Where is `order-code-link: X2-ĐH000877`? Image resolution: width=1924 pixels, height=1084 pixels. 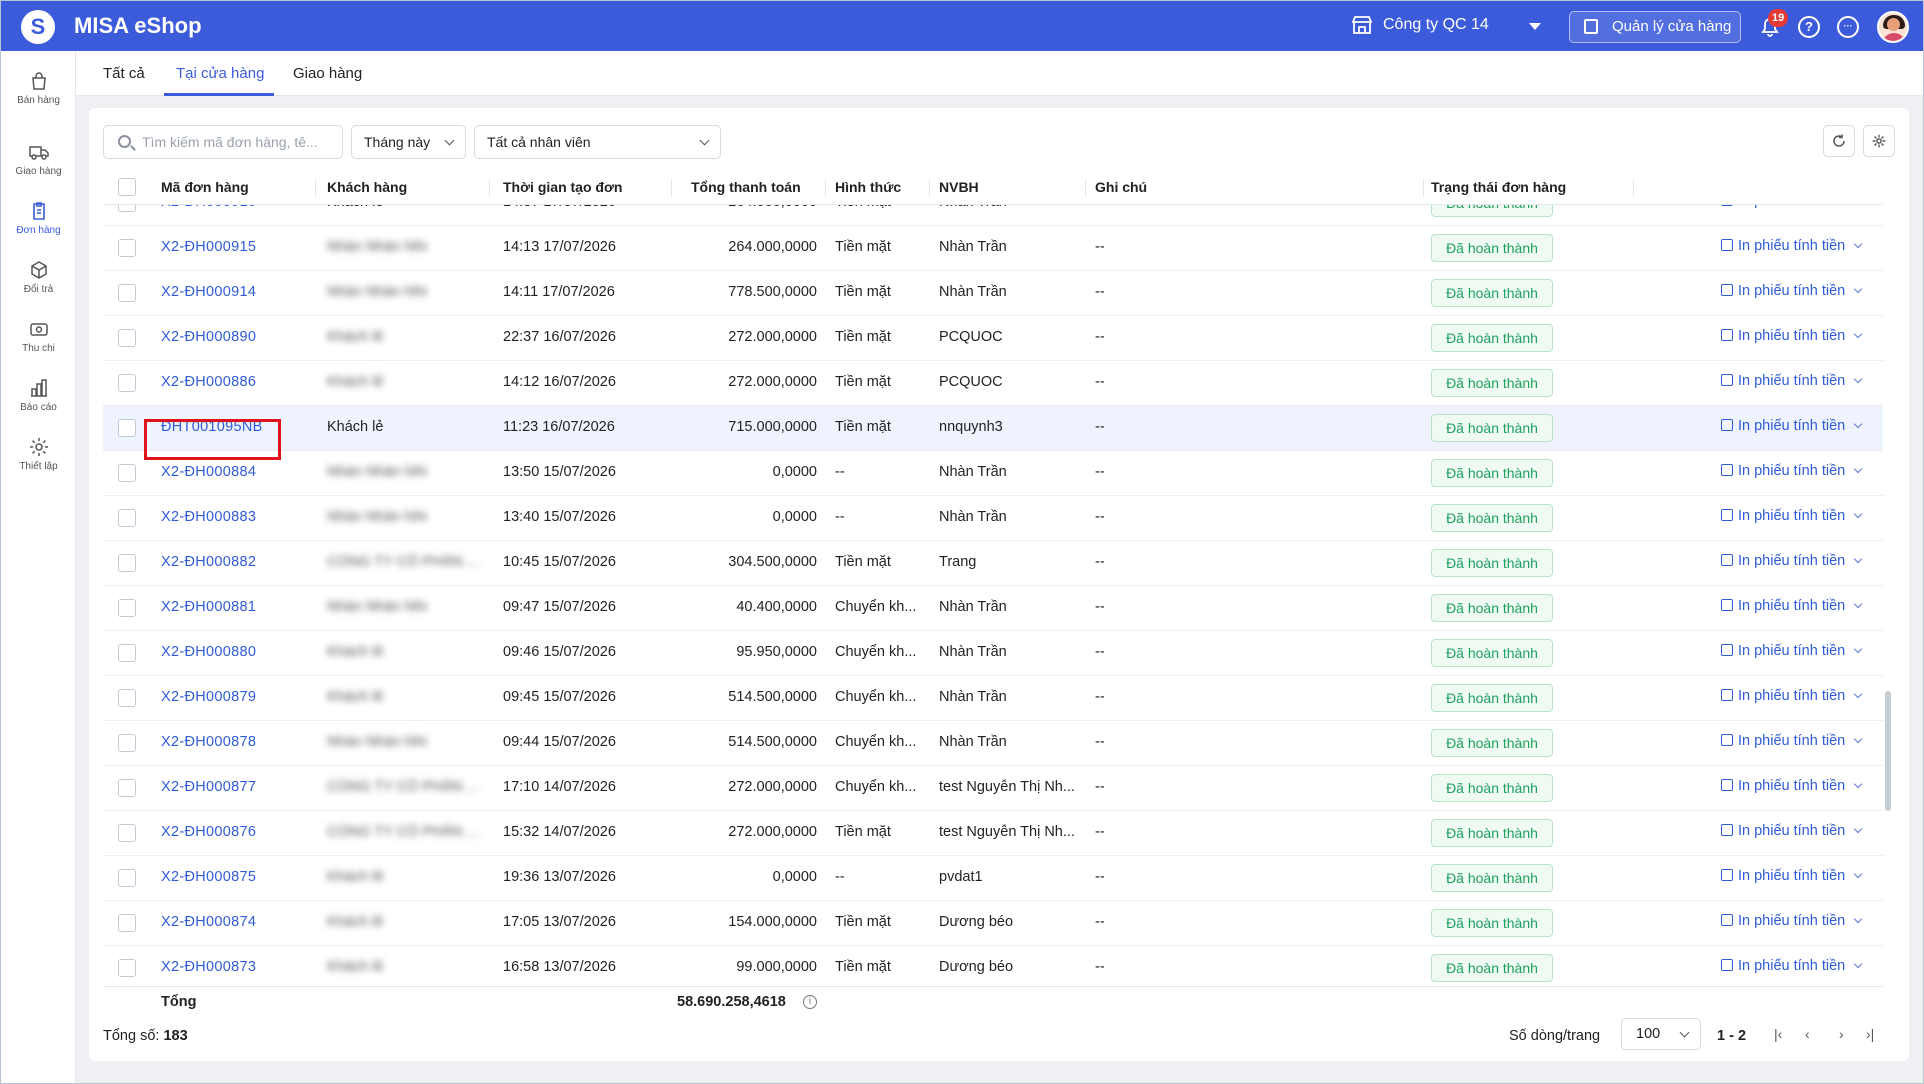
order-code-link: X2-ĐH000877 is located at coordinates (208, 787).